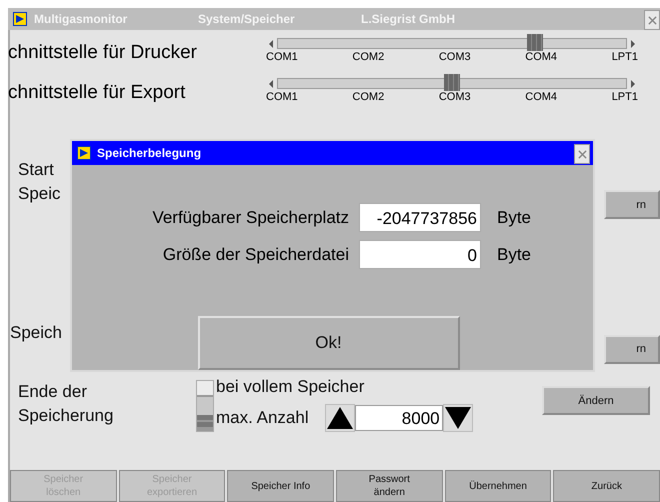 The image size is (660, 502). I want to click on footer-button: Übernehmen, so click(498, 486).